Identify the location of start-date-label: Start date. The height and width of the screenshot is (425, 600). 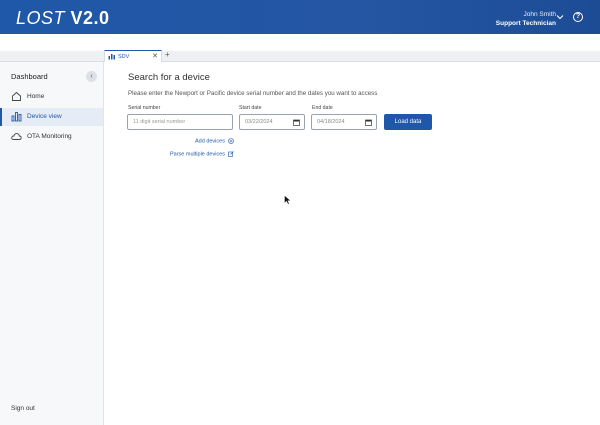
(250, 108).